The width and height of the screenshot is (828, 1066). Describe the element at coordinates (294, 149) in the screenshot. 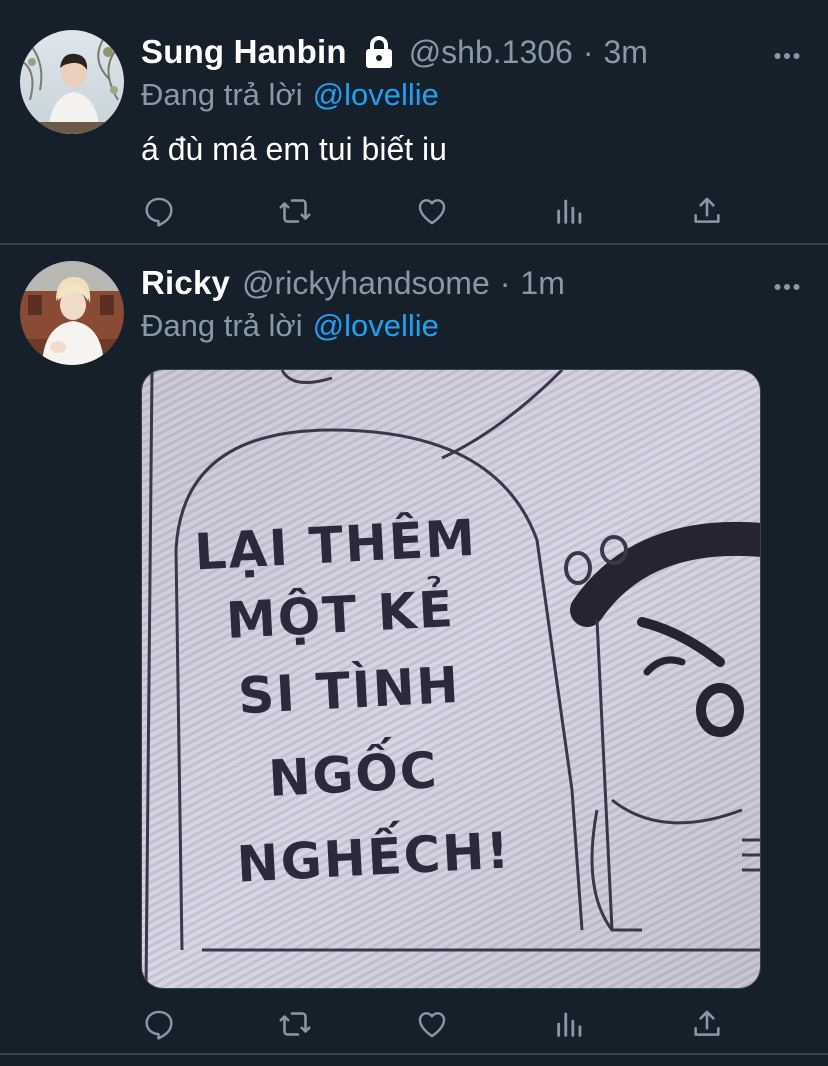

I see `tweet-text: á đù má em tui biết iu` at that location.